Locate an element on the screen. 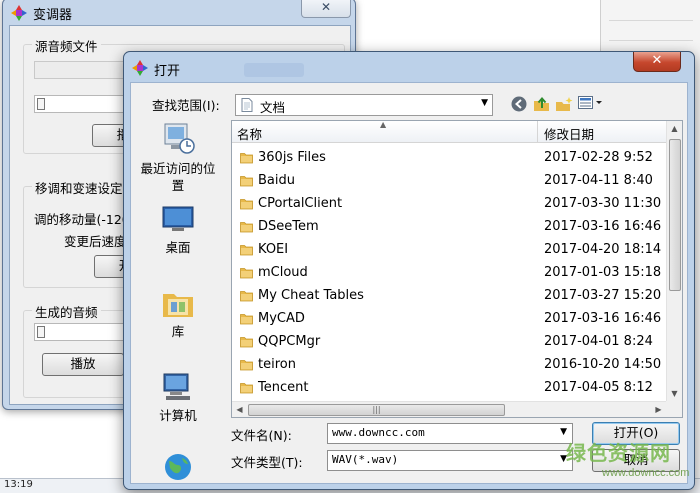 The width and height of the screenshot is (700, 493). file-list-header: 名称 ▲ 修改日期 is located at coordinates (449, 132).